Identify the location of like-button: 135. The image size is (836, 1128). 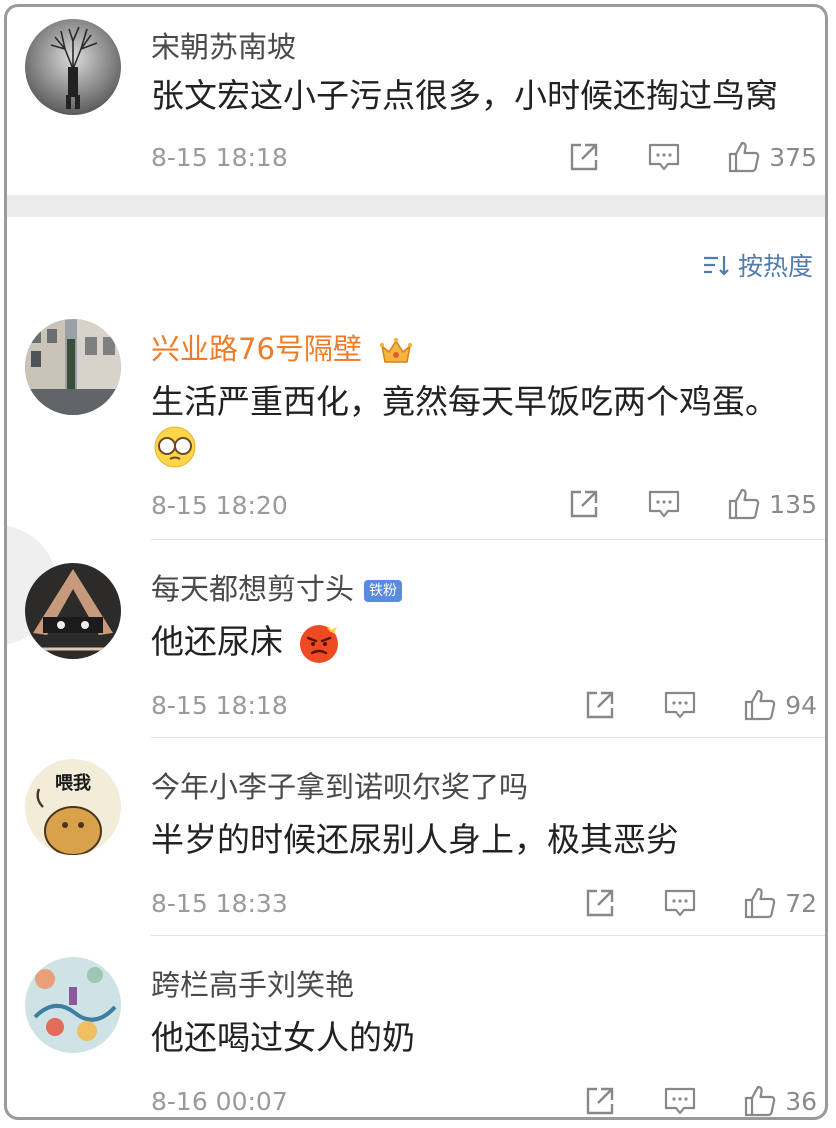
(772, 504).